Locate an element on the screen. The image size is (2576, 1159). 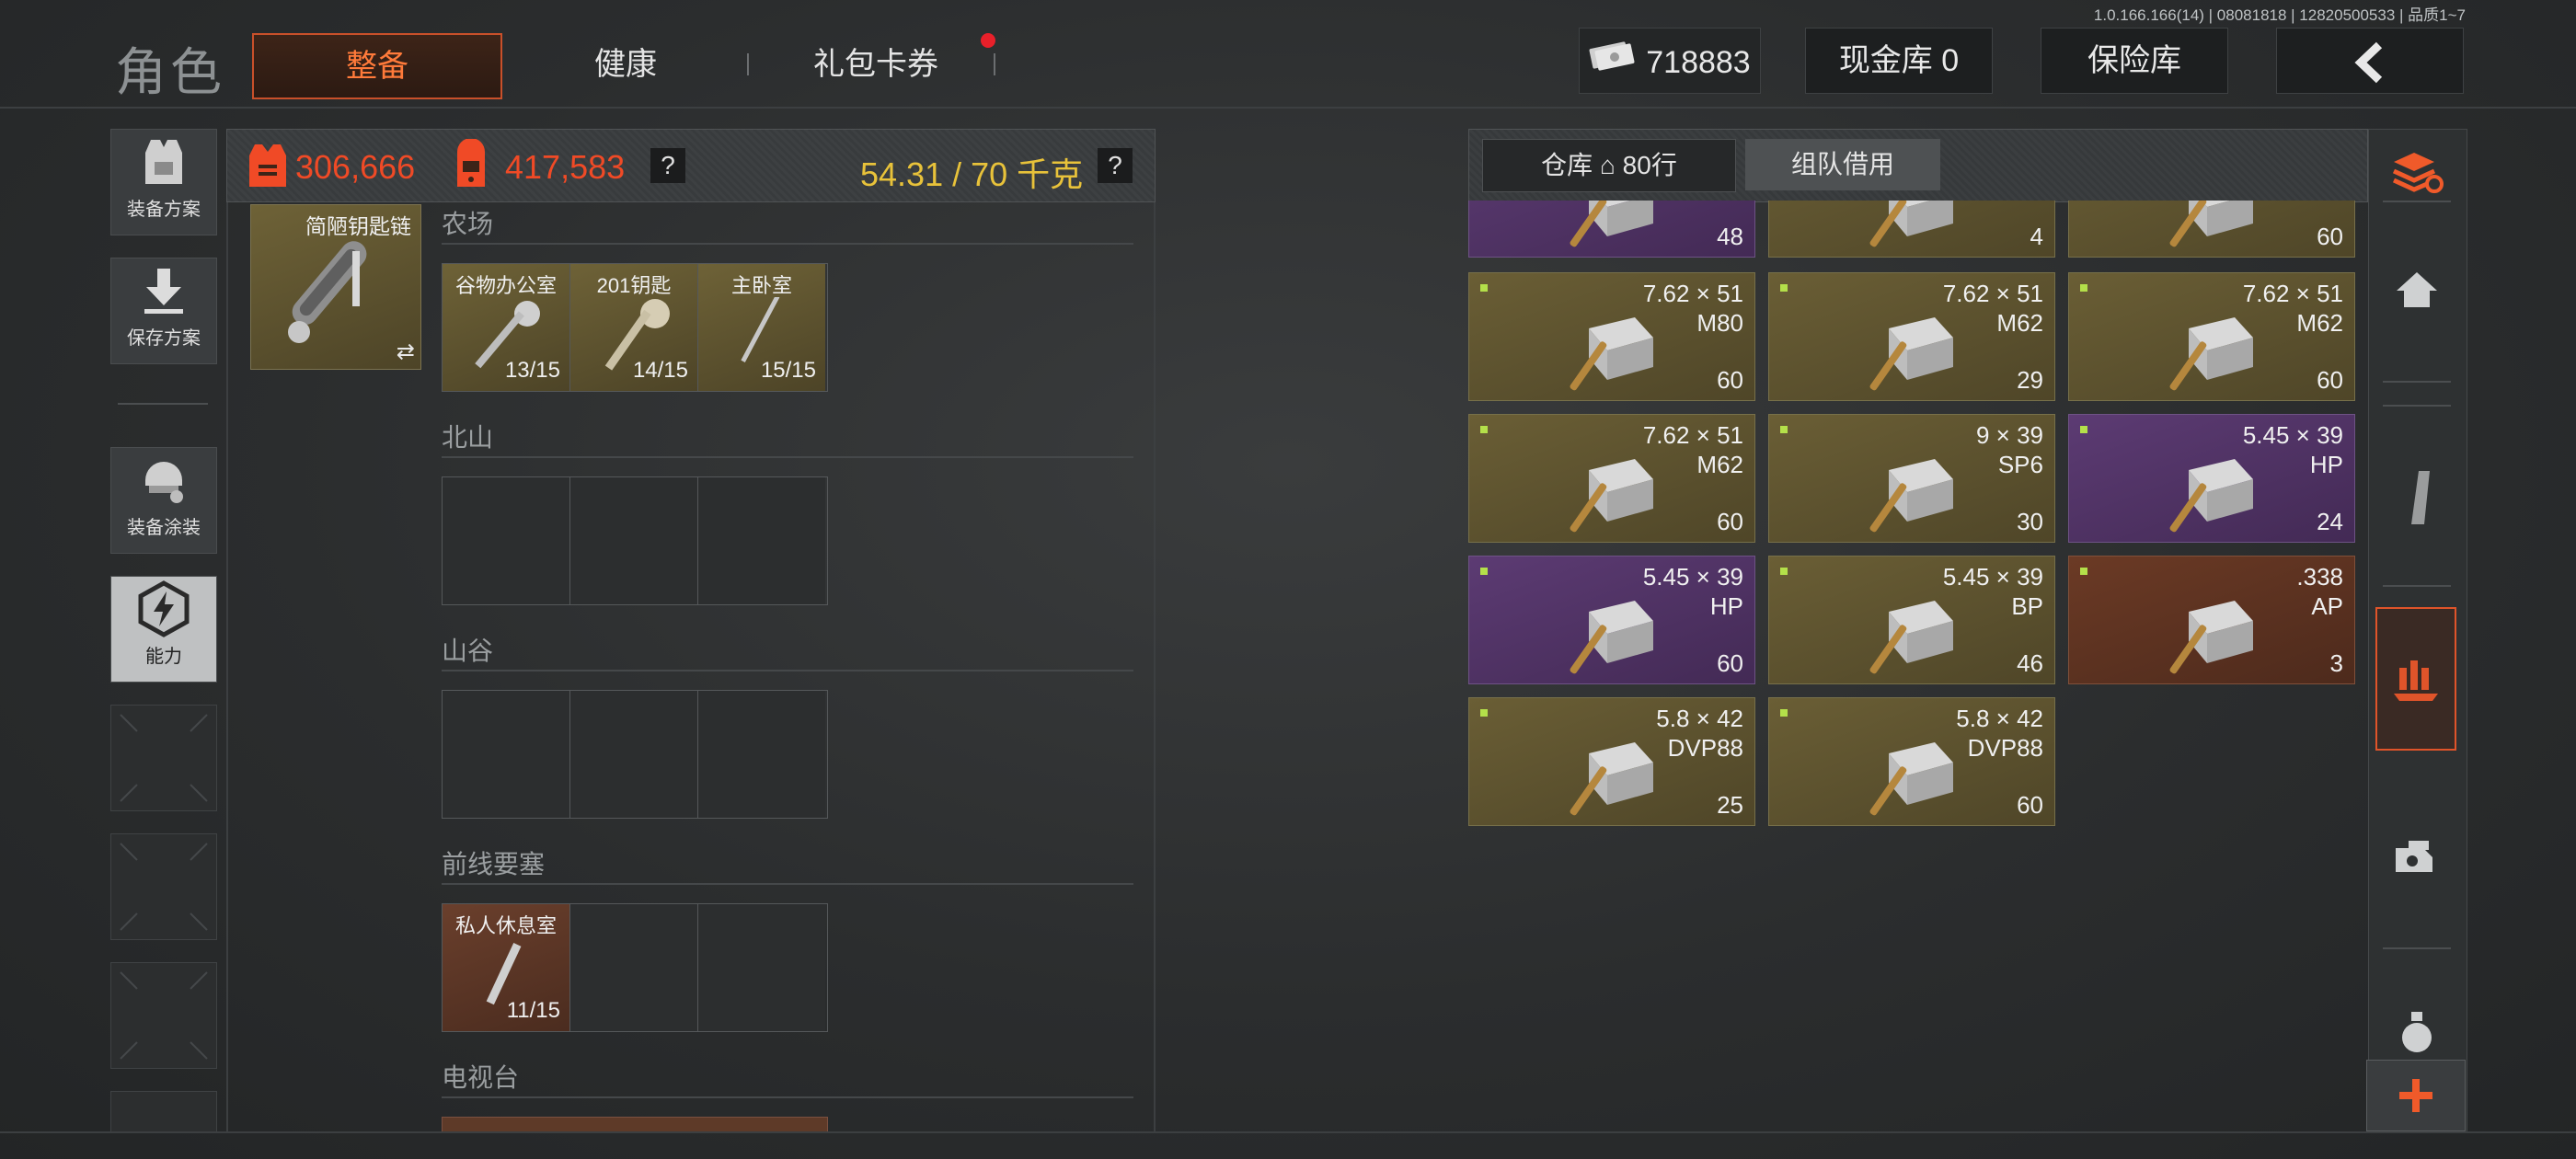
tab-gift-coupons: 礼包卡券 is located at coordinates (875, 64).